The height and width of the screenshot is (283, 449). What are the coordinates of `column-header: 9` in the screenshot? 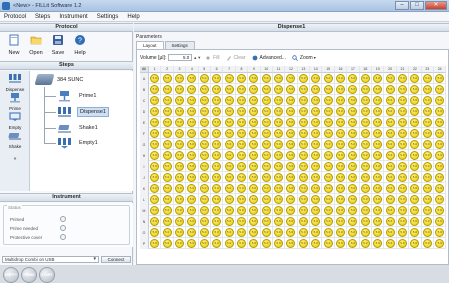 It's located at (254, 69).